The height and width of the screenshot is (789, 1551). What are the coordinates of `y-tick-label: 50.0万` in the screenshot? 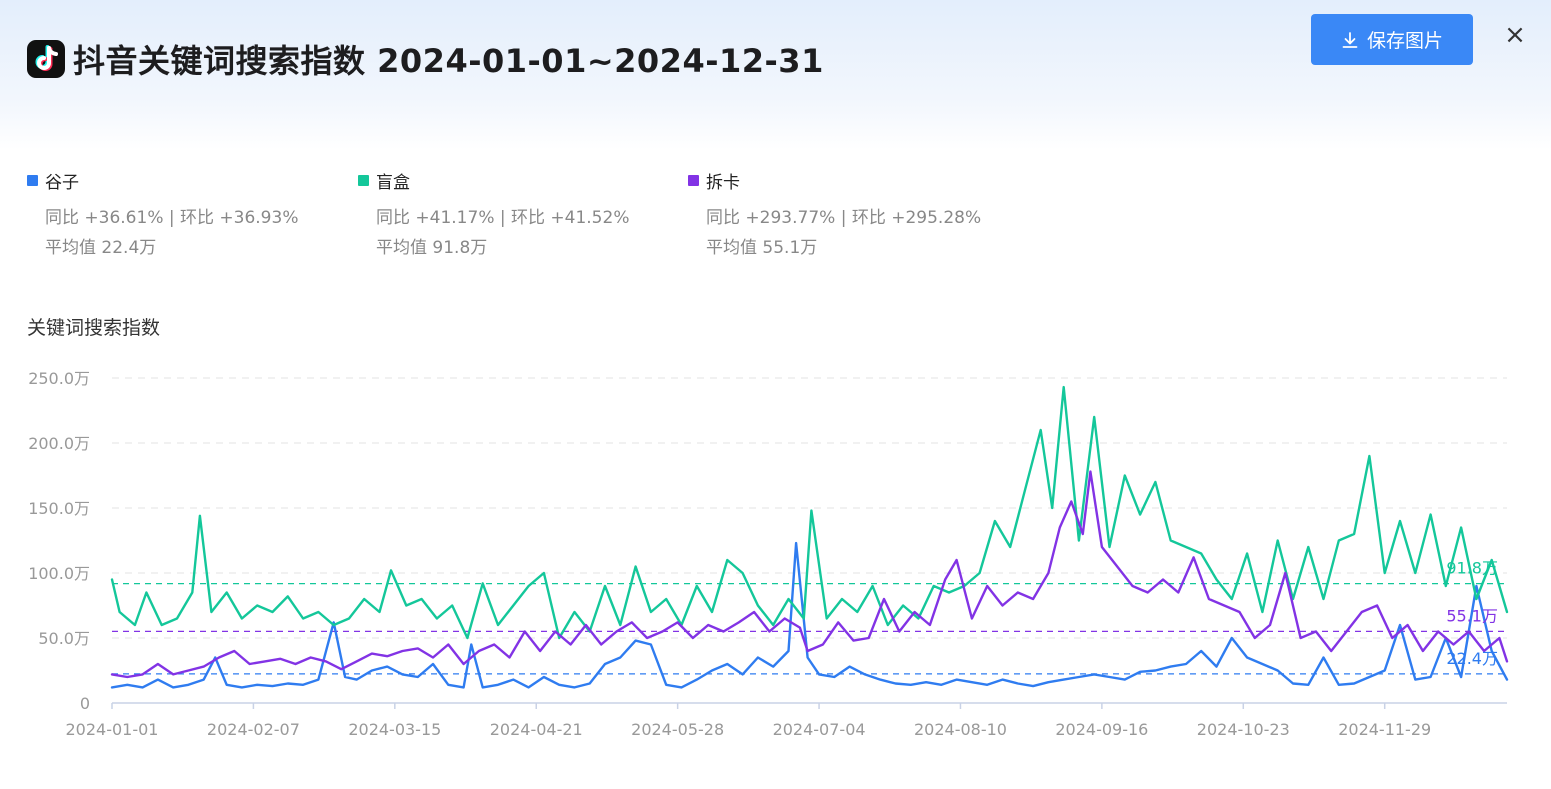 It's located at (64, 638).